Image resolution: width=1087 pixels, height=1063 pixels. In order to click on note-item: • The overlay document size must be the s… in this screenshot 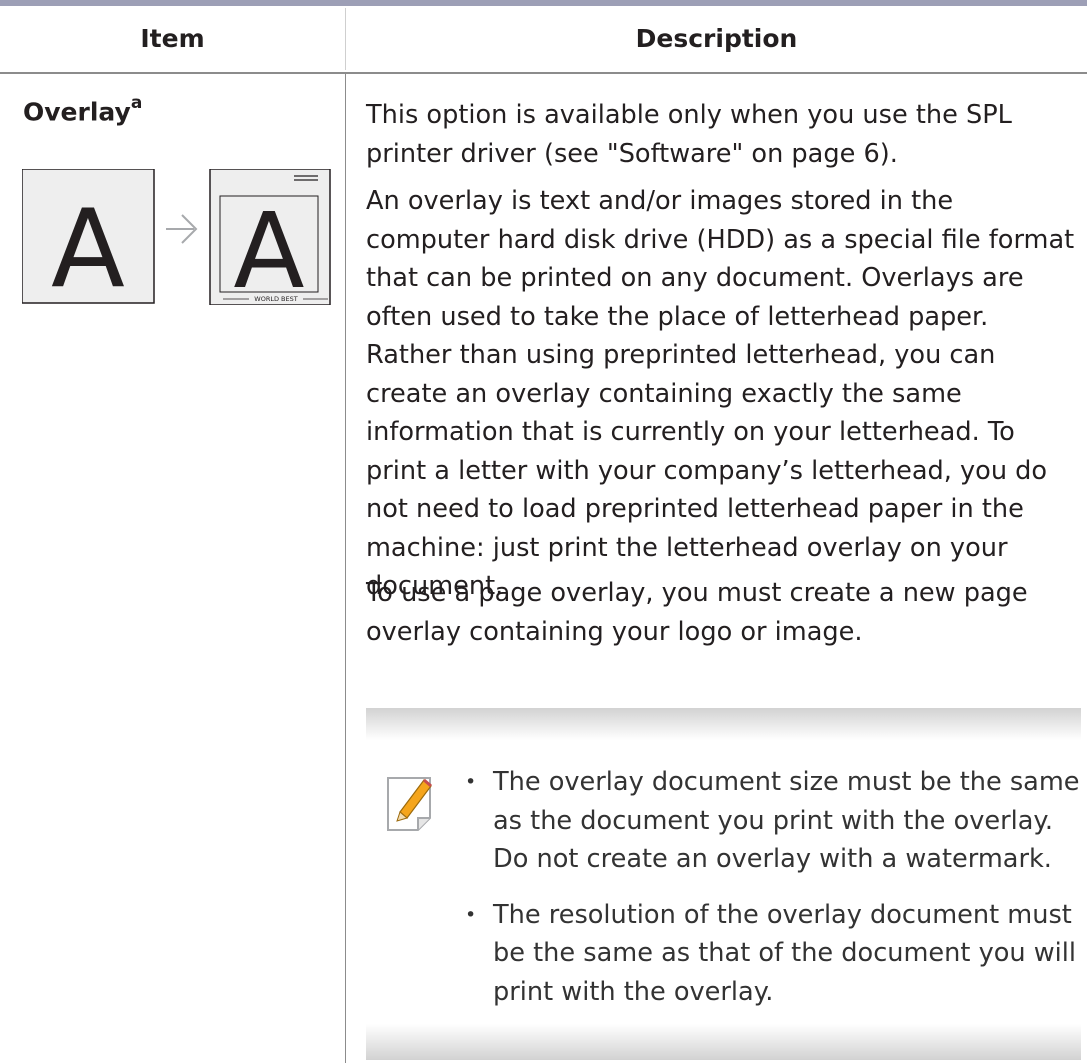, I will do `click(766, 821)`.